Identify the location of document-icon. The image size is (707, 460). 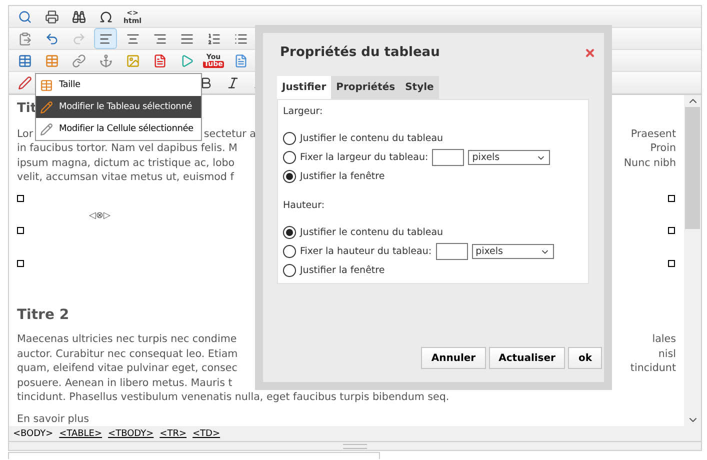
(241, 61).